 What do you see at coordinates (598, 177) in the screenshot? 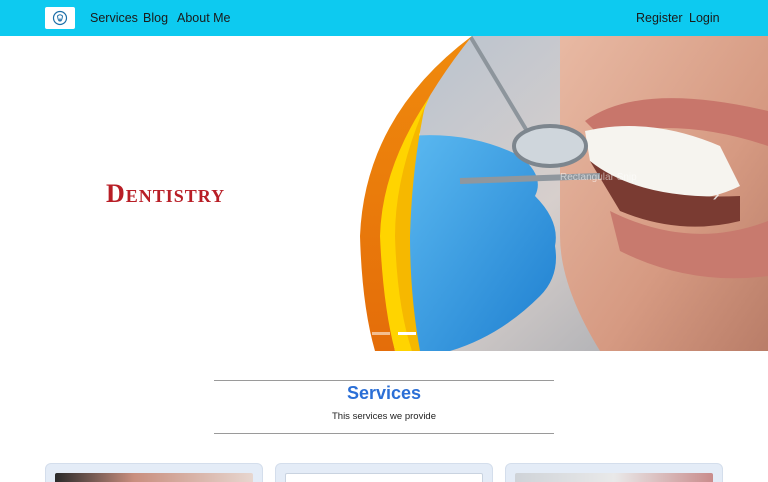
I see `overlay-caption: Rectangular Snip` at bounding box center [598, 177].